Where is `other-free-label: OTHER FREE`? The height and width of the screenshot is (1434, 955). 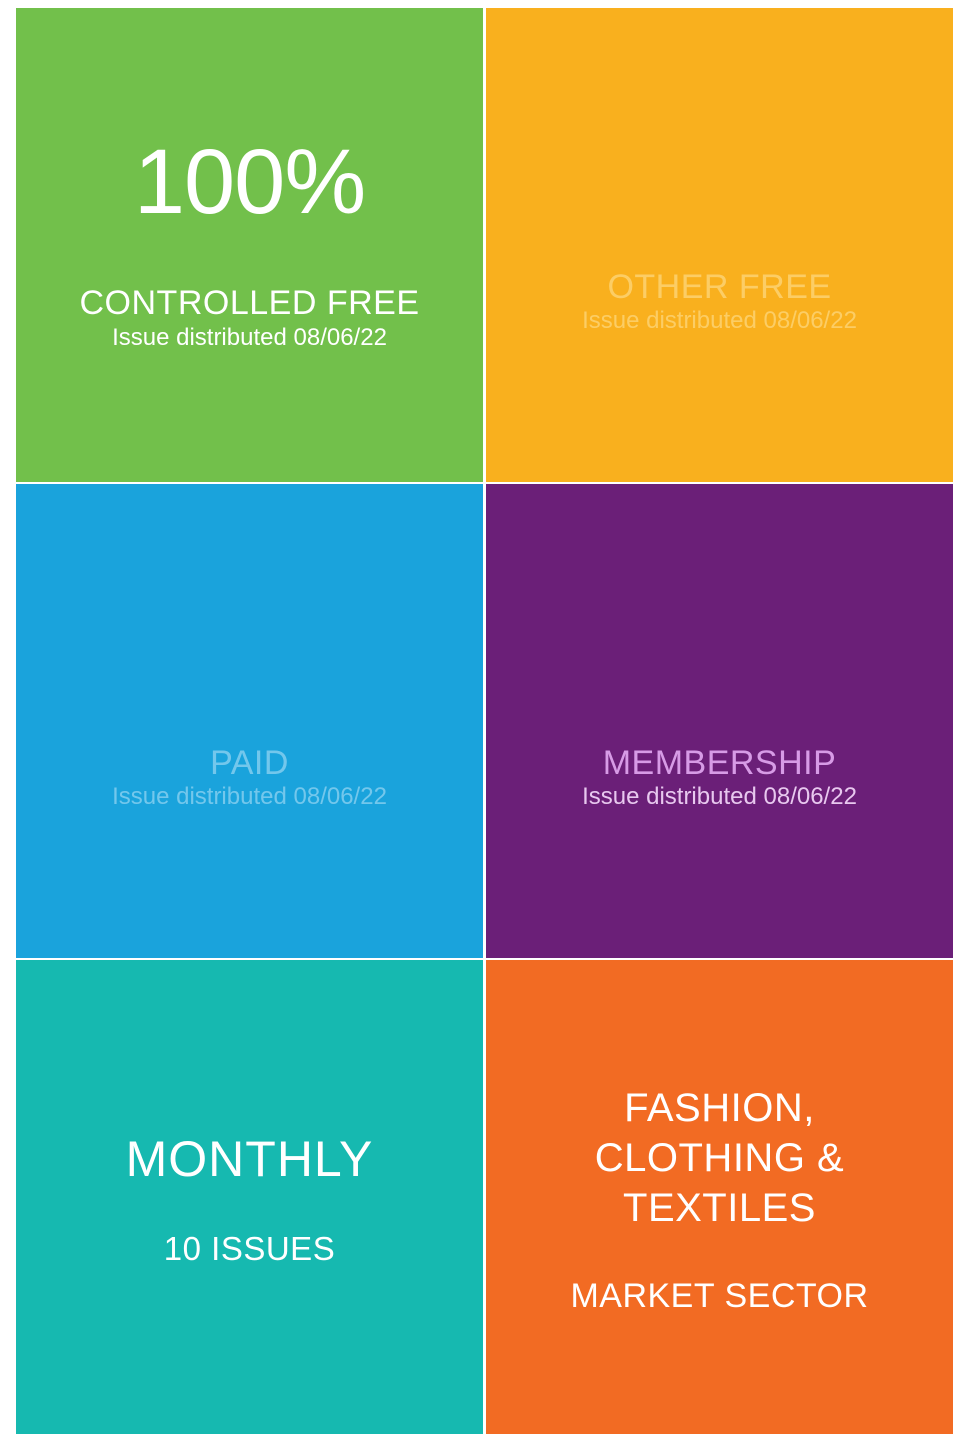 other-free-label: OTHER FREE is located at coordinates (719, 287).